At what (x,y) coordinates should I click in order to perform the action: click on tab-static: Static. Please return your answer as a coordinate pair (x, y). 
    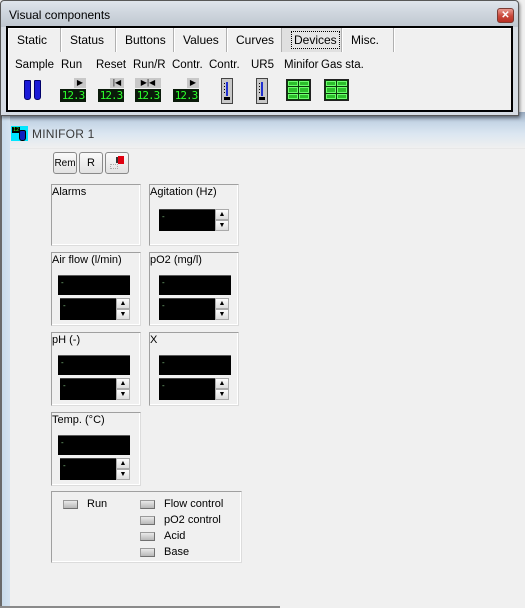
    Looking at the image, I should click on (34, 40).